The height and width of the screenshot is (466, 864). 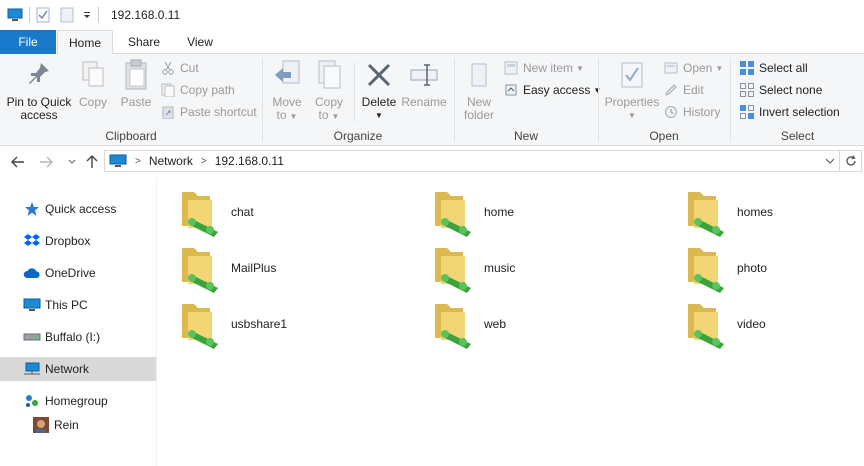 I want to click on nav-item-quick-access: Quick access, so click(x=78, y=209).